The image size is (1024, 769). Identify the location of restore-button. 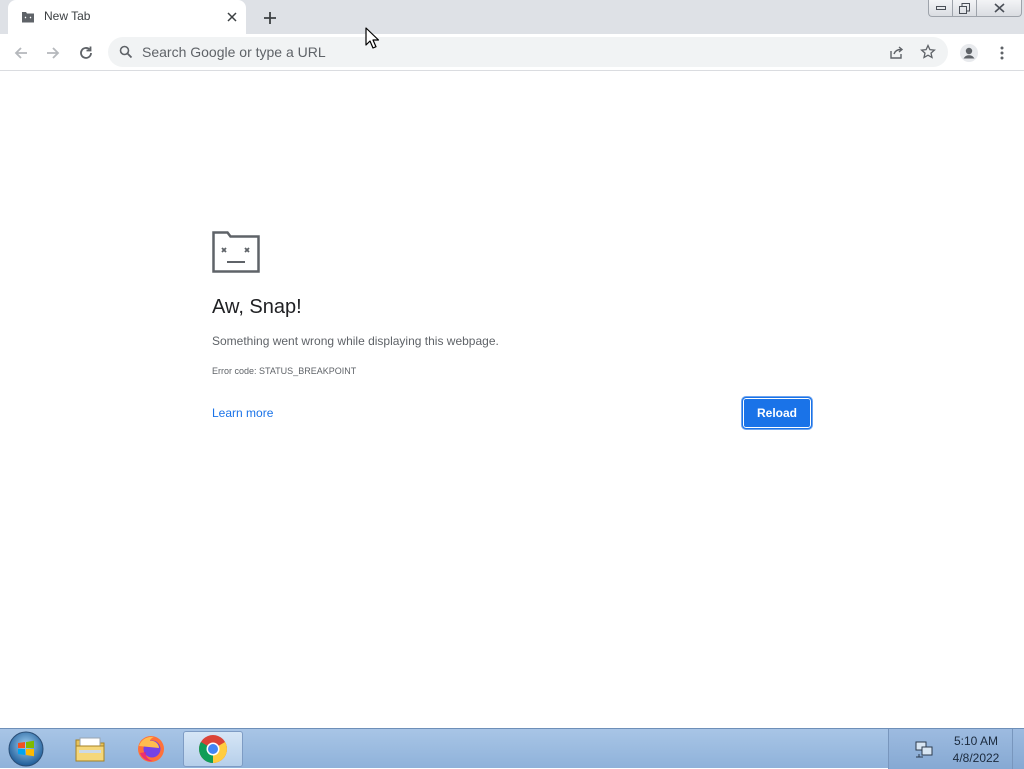
(964, 8).